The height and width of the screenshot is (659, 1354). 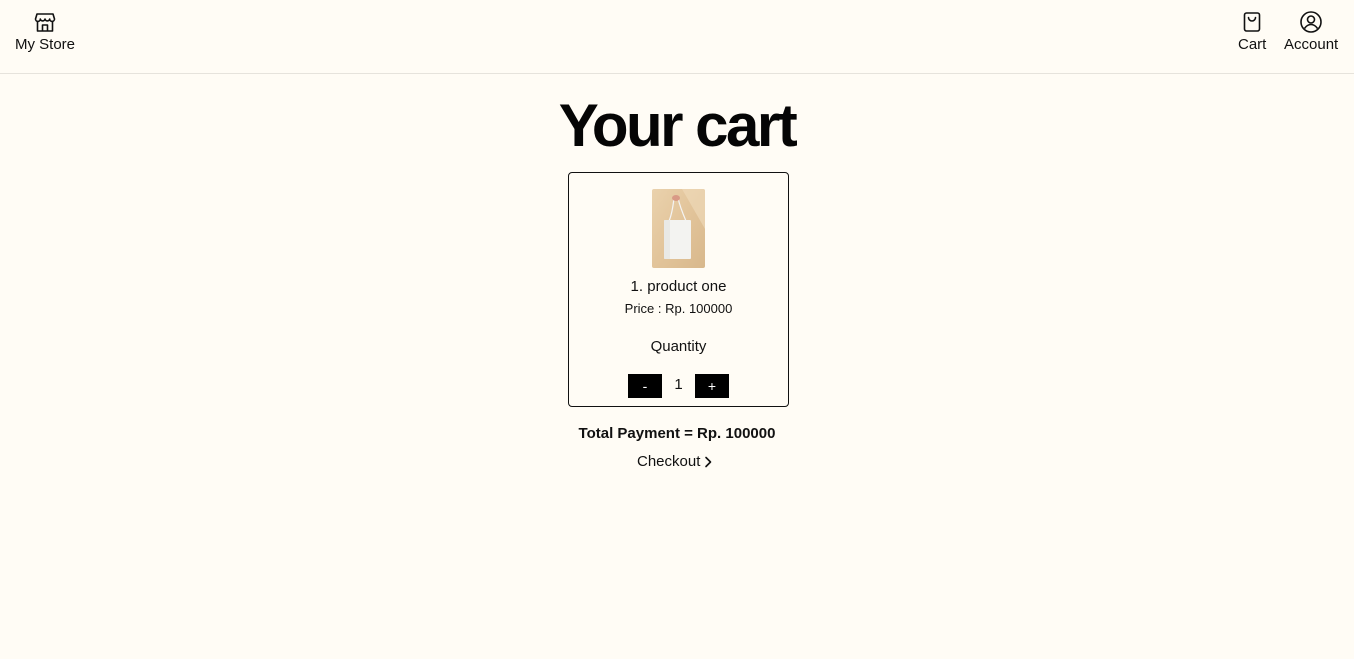 I want to click on total-payment: Total Payment = Rp. 100000, so click(x=677, y=433).